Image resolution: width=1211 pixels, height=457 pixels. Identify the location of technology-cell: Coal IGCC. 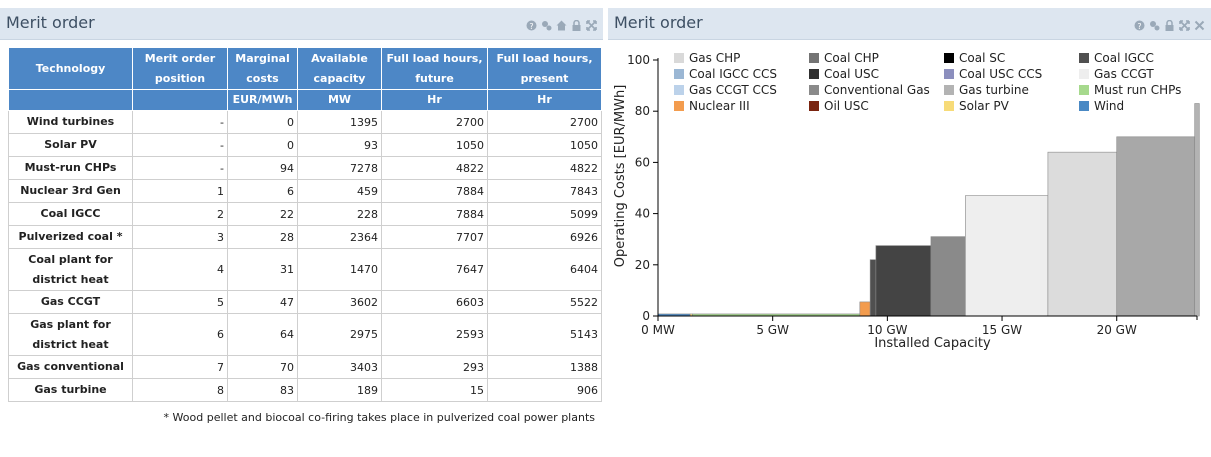
(70, 214).